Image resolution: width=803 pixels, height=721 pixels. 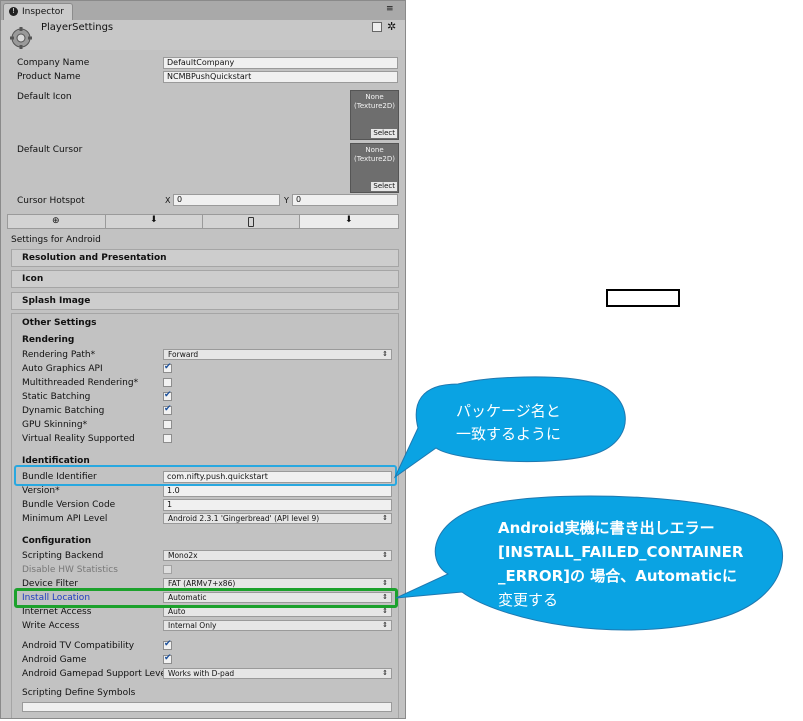 I want to click on green-callout-text-2: [INSTALL_FAILED_CONTAINER, so click(x=621, y=552).